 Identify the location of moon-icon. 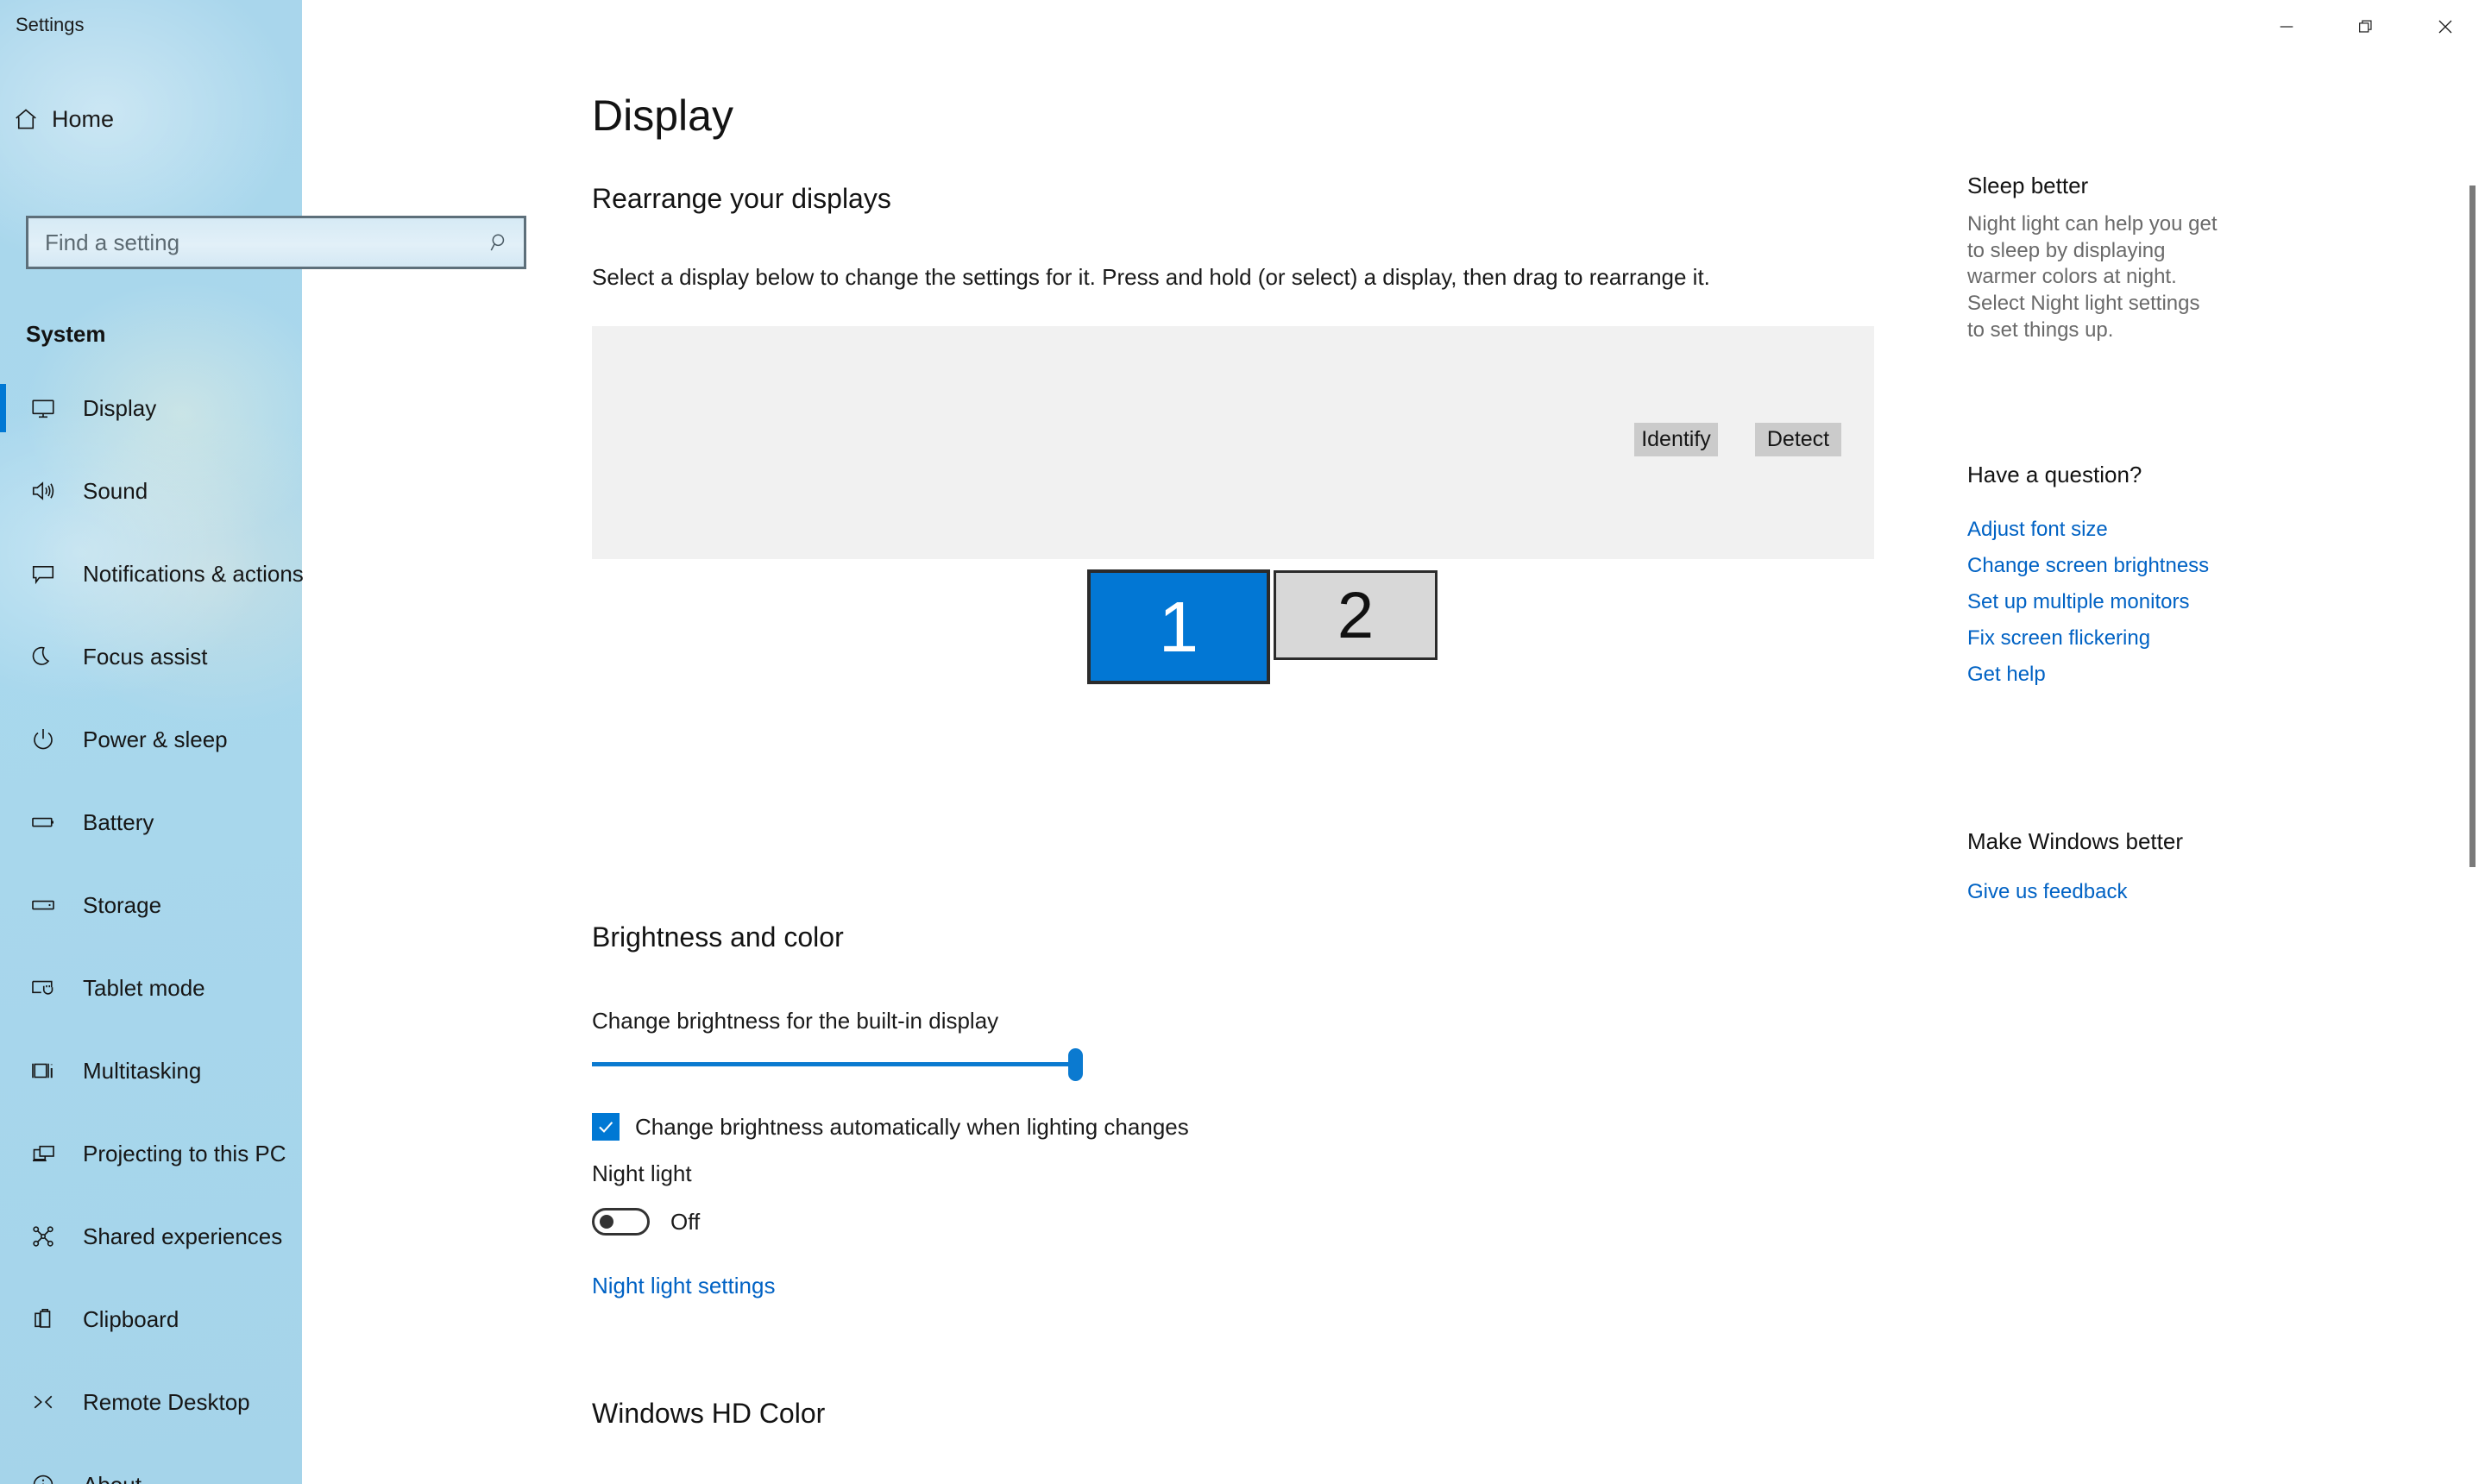
(43, 657).